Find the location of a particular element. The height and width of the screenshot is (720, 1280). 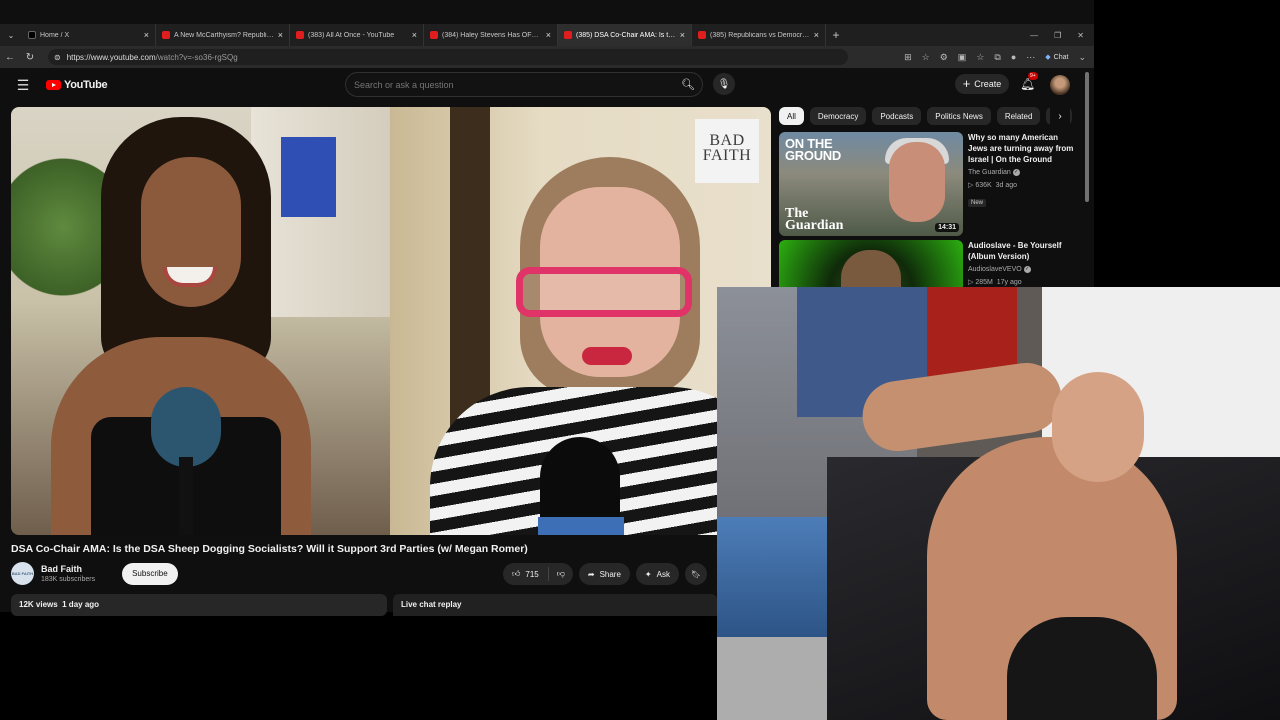

notifications-bell-icon: 🔔︎ 9+ is located at coordinates (1029, 81).